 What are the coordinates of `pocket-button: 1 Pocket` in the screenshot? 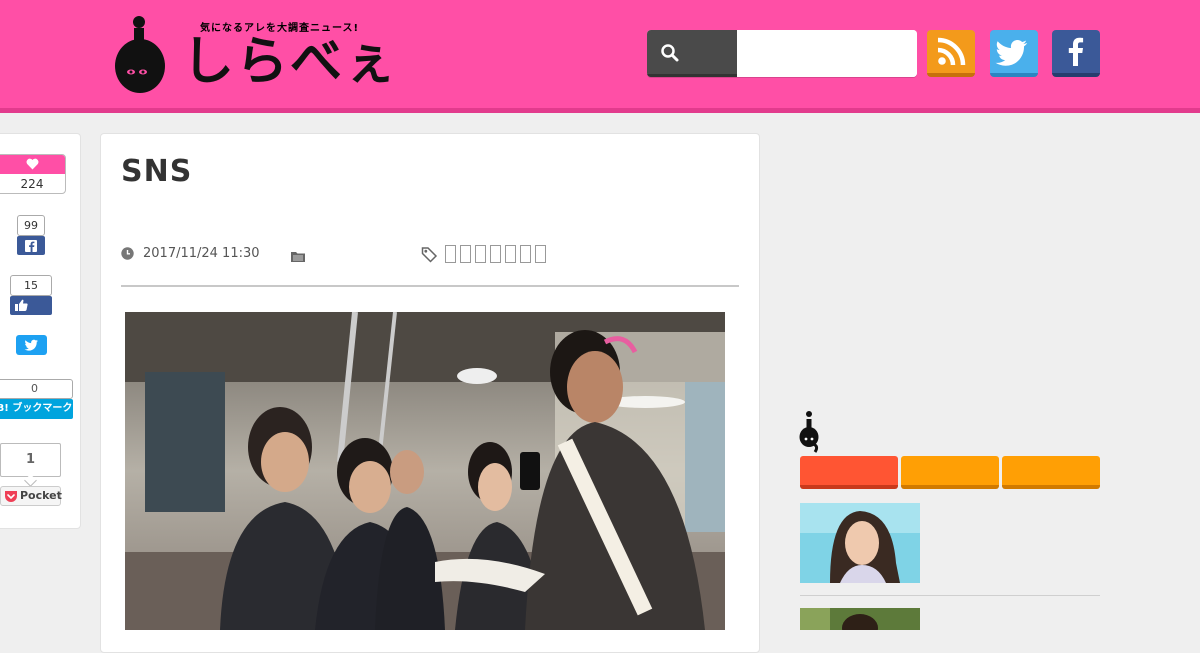 It's located at (31, 475).